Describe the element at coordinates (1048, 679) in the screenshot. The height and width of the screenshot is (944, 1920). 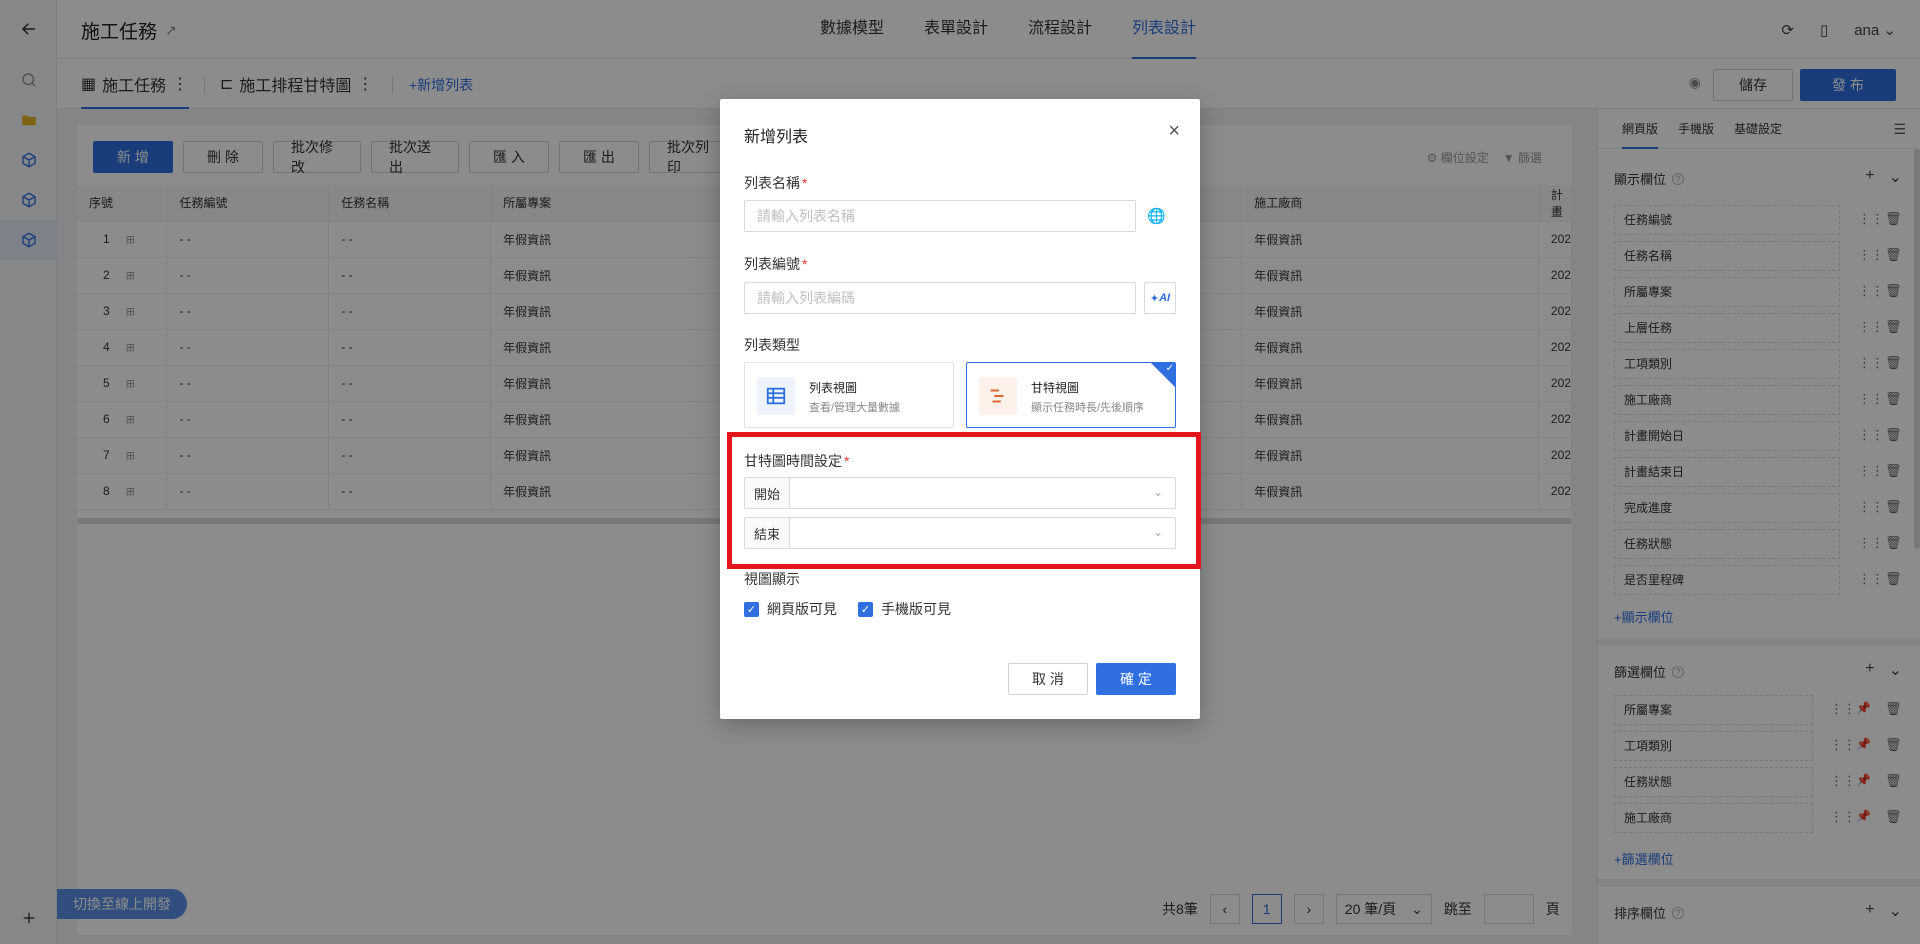
I see `cancel-button: 取 消` at that location.